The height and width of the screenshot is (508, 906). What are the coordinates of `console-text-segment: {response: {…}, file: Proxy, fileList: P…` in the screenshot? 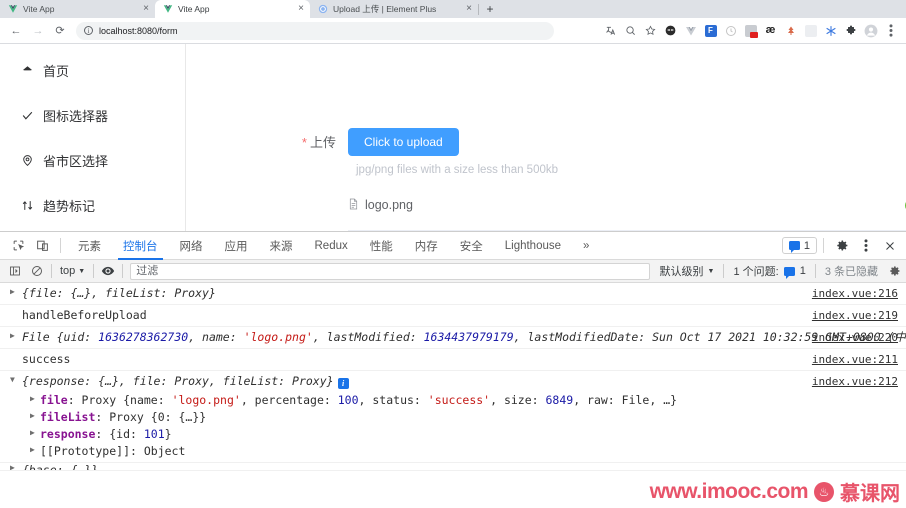 It's located at (178, 381).